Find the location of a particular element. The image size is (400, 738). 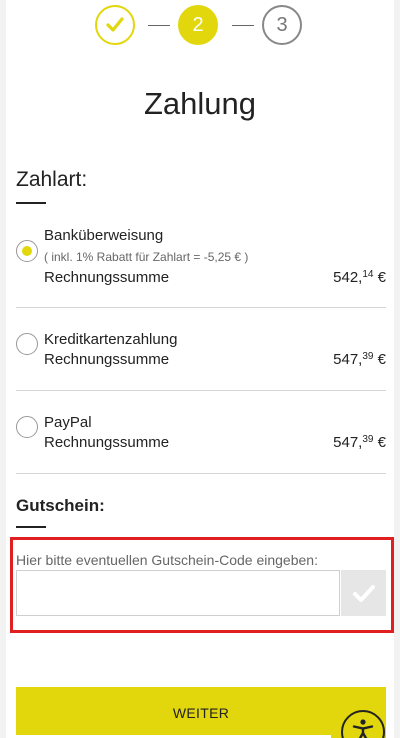

option-name: Banküberweisung is located at coordinates (104, 235).